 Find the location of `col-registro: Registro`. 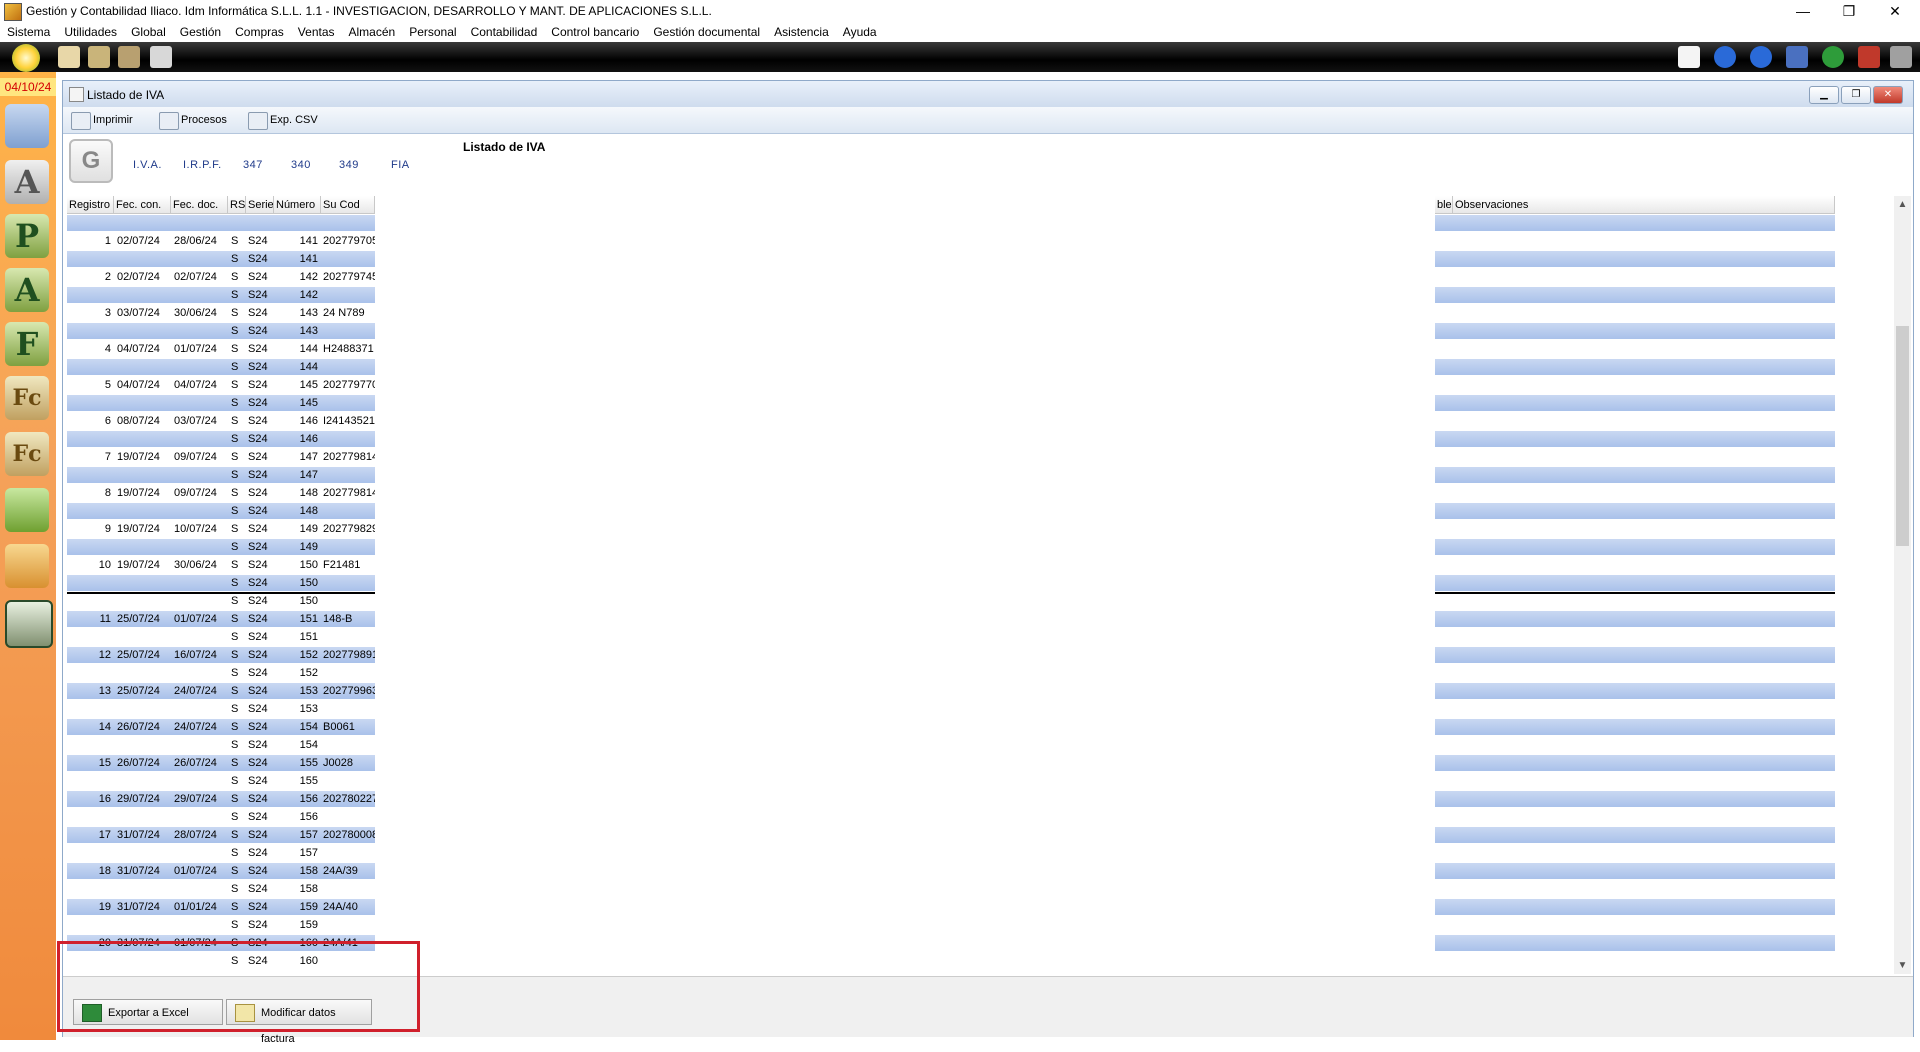

col-registro: Registro is located at coordinates (90, 205).